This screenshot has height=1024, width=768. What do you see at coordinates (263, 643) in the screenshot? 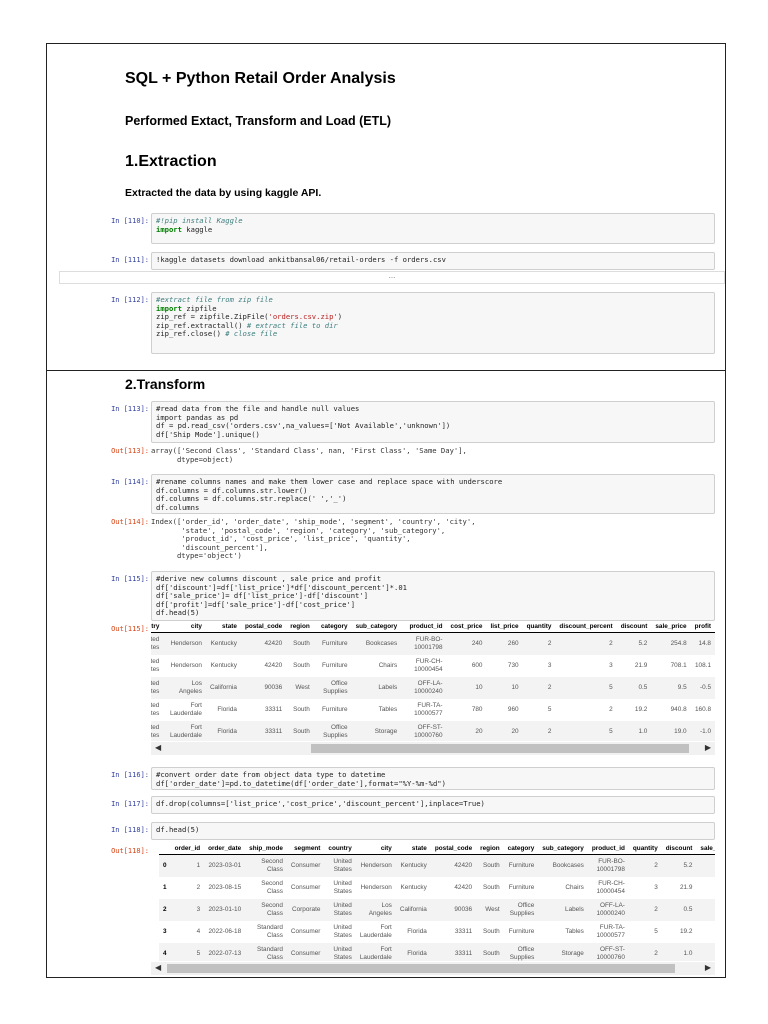
I see `table-cell: 42420` at bounding box center [263, 643].